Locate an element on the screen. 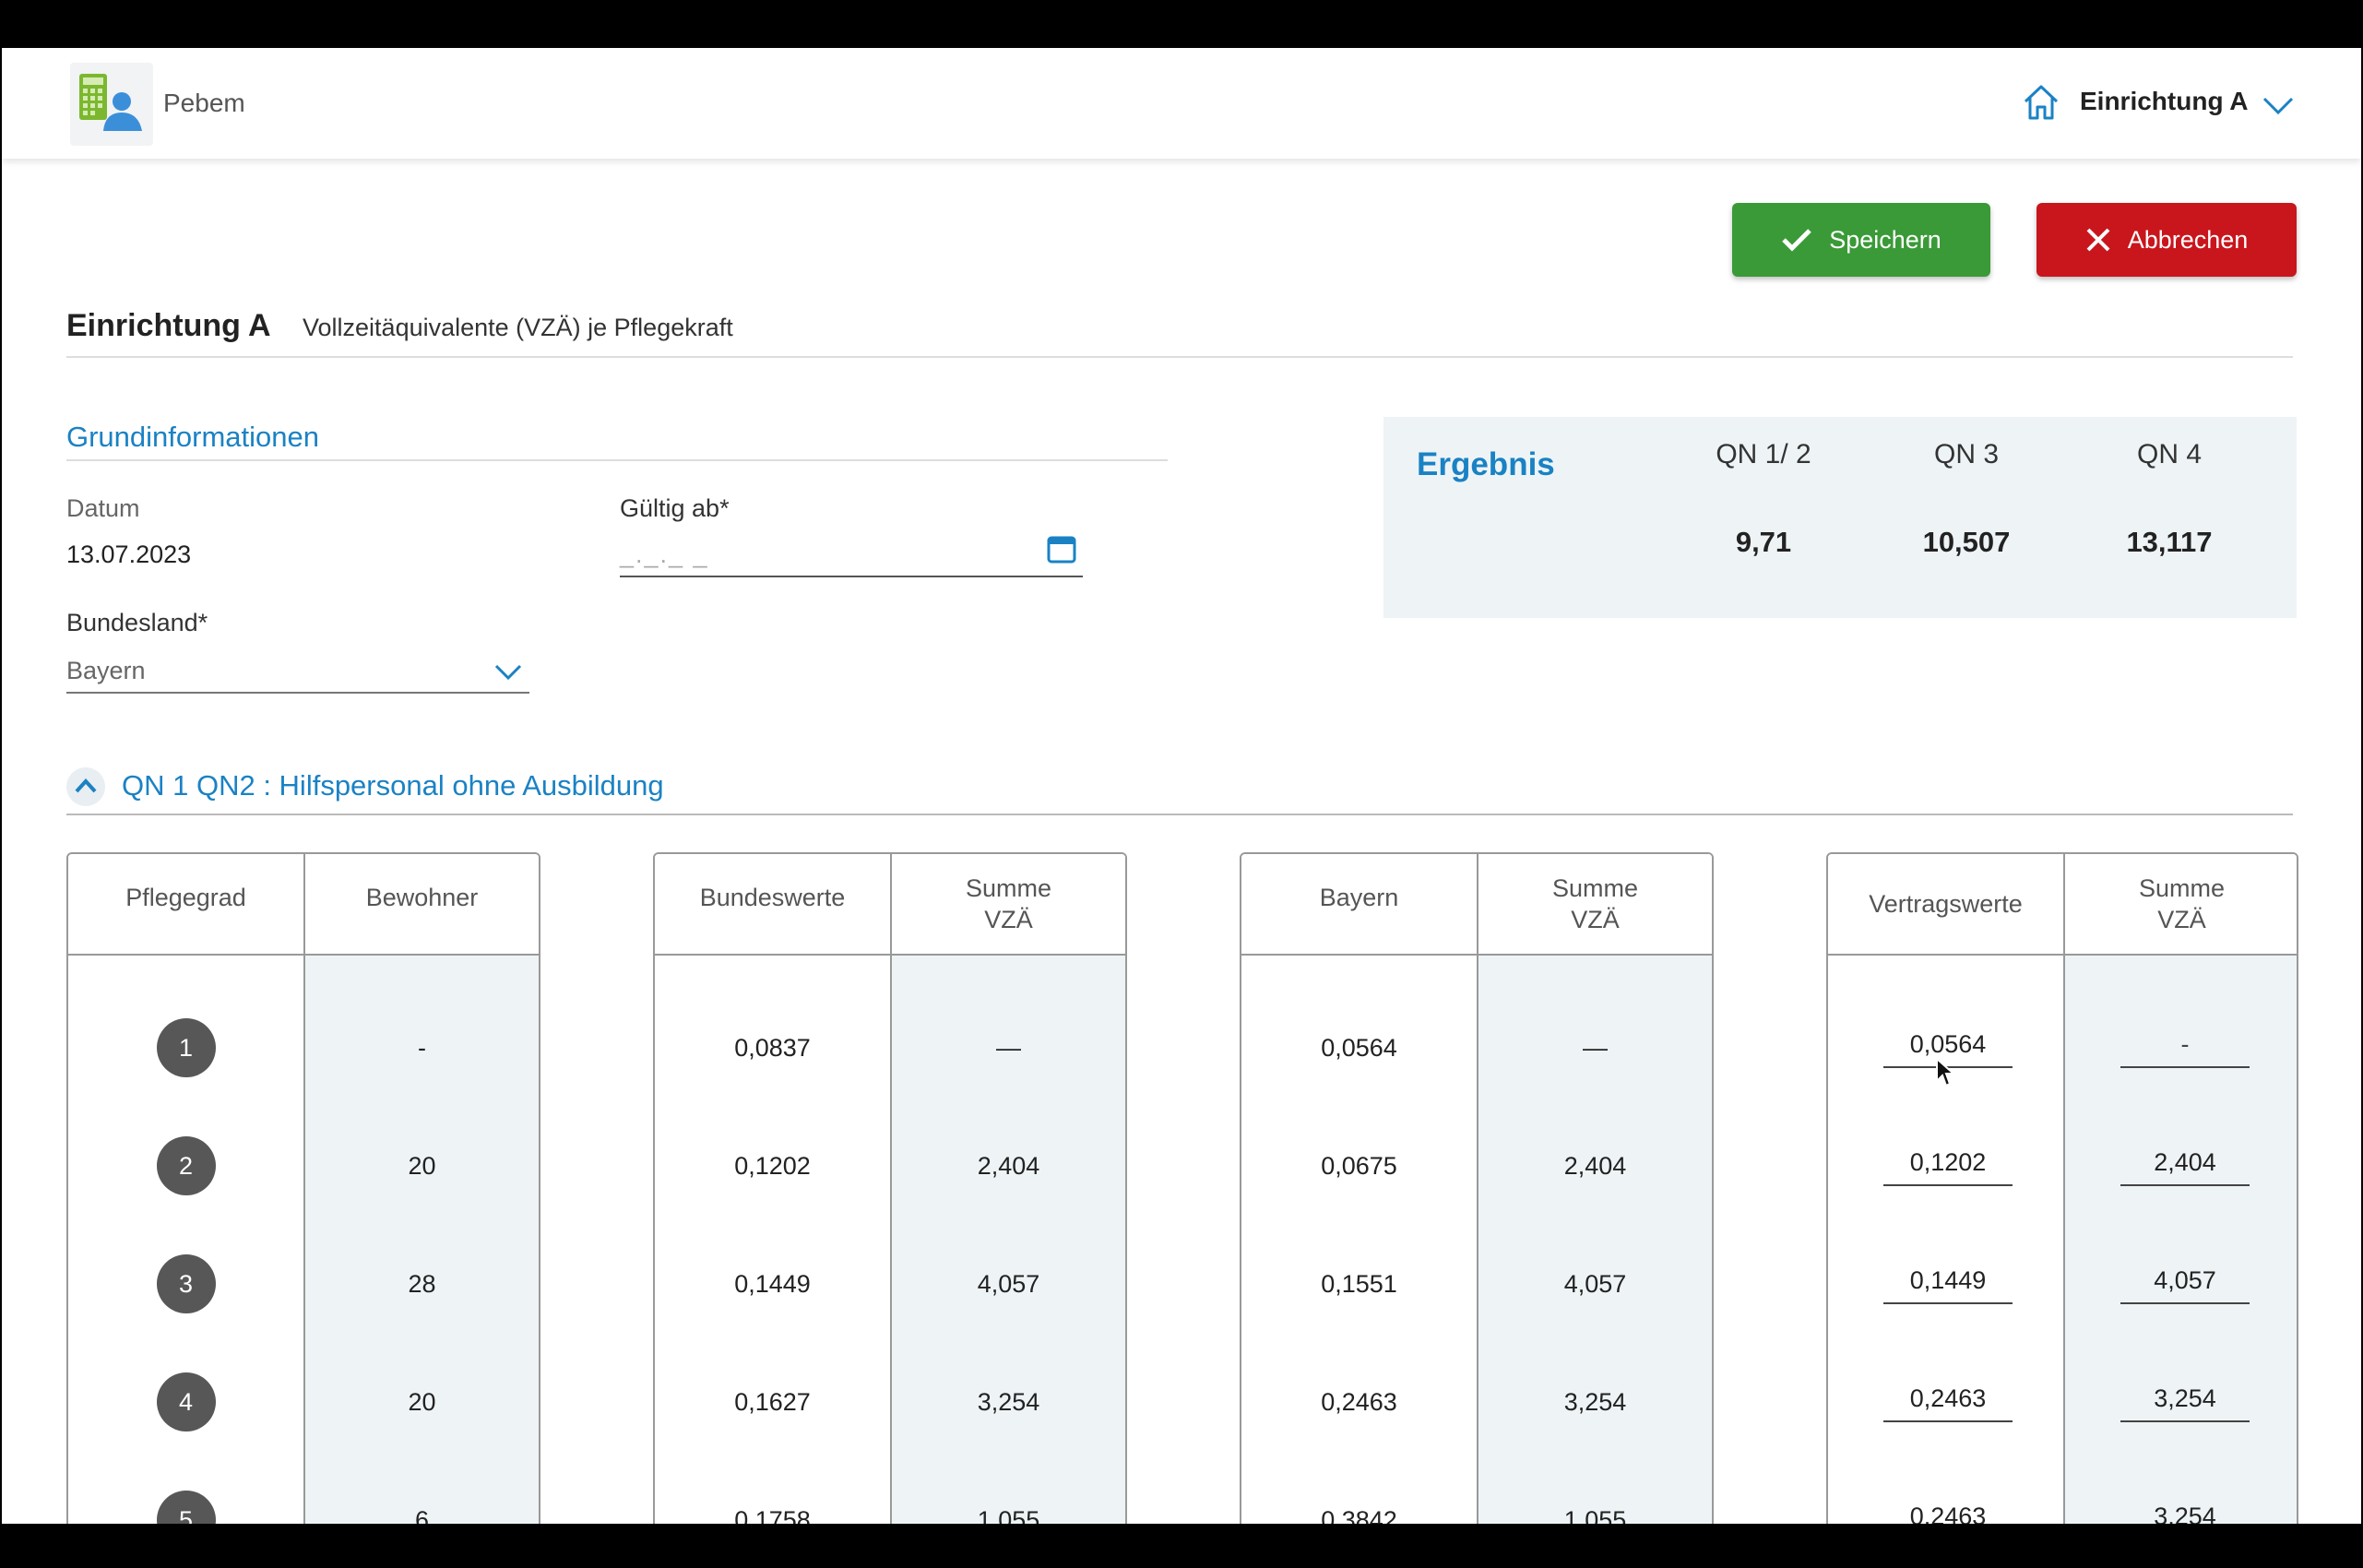 This screenshot has height=1568, width=2363. home-icon is located at coordinates (2041, 102).